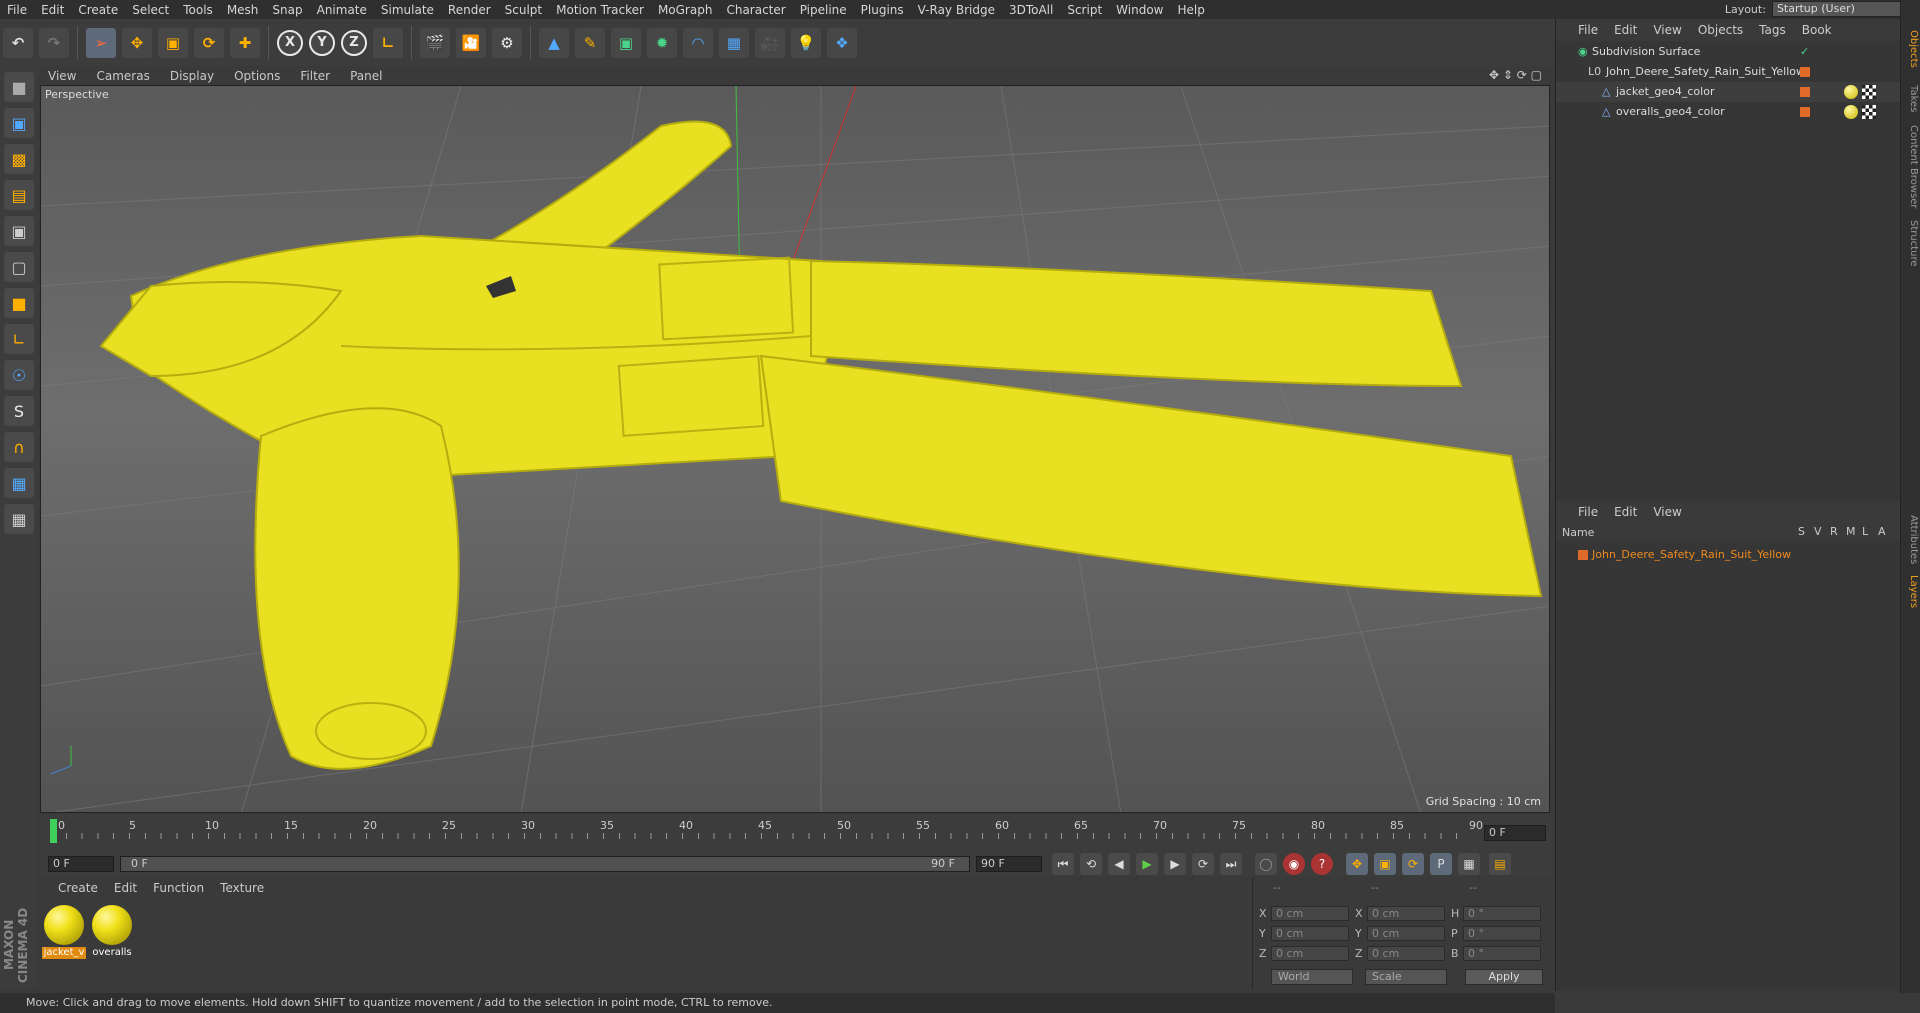 This screenshot has height=1013, width=1920. I want to click on layout-dropdown: Startup (User), so click(1836, 9).